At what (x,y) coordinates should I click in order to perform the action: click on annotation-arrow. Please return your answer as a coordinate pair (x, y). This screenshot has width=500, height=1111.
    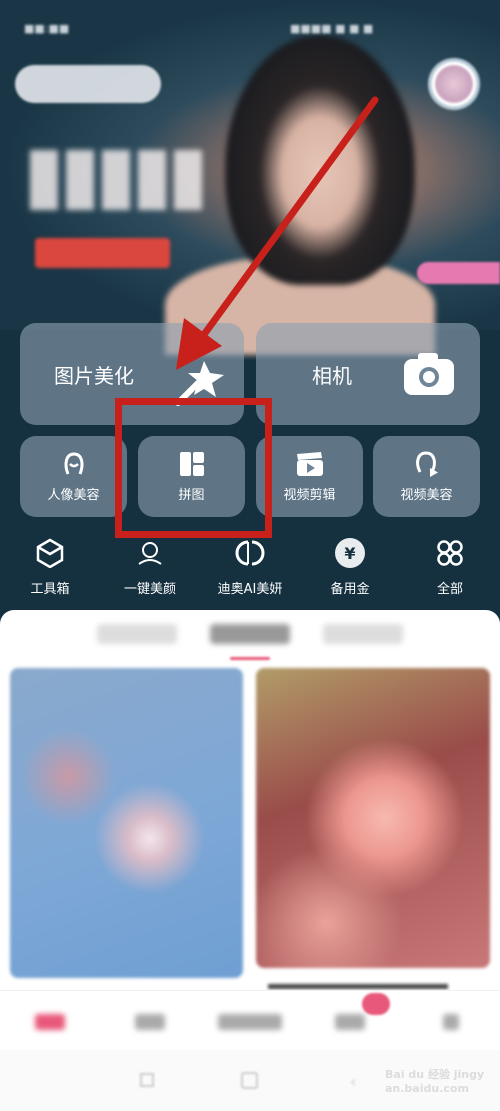
    Looking at the image, I should click on (277, 233).